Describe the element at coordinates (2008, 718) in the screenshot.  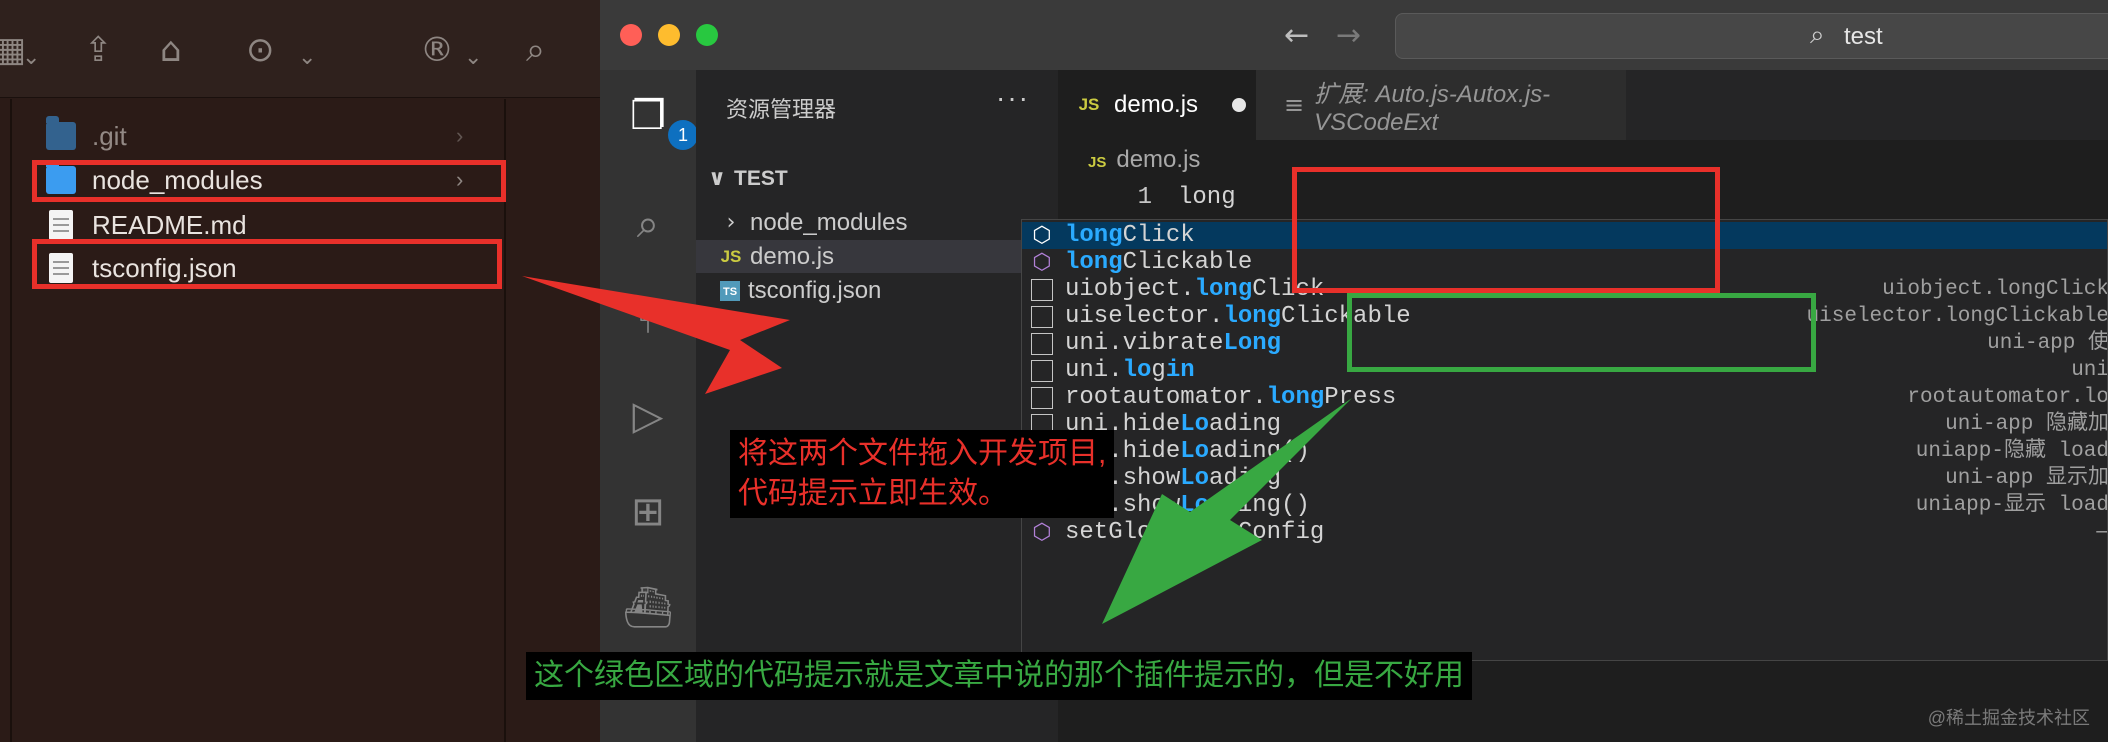
I see `watermark: @稀土掘金技术社区` at that location.